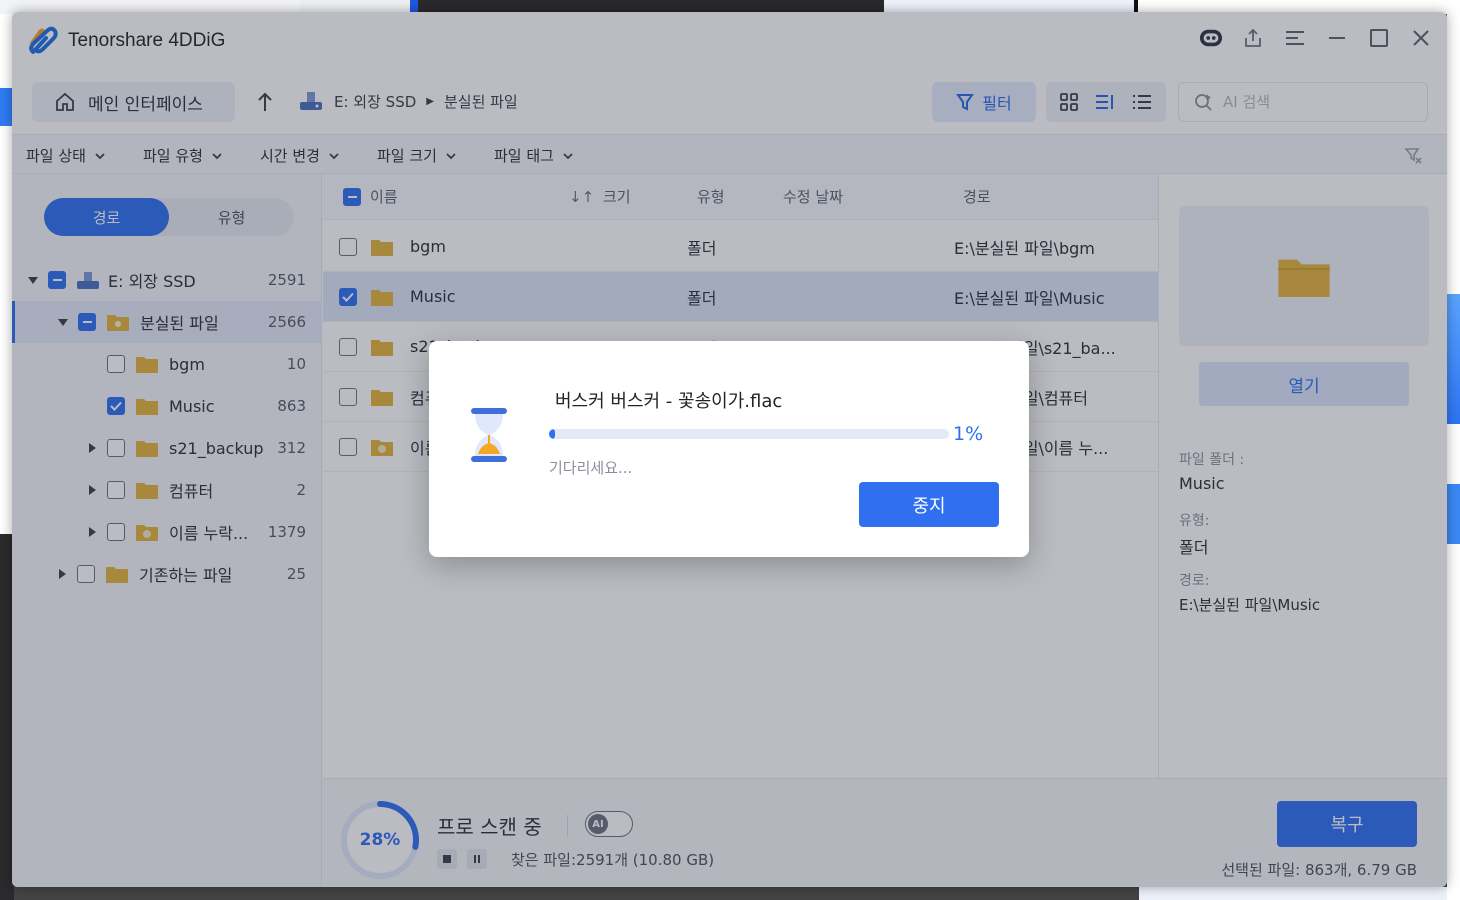 The image size is (1460, 900). What do you see at coordinates (552, 434) in the screenshot?
I see `progress-fill` at bounding box center [552, 434].